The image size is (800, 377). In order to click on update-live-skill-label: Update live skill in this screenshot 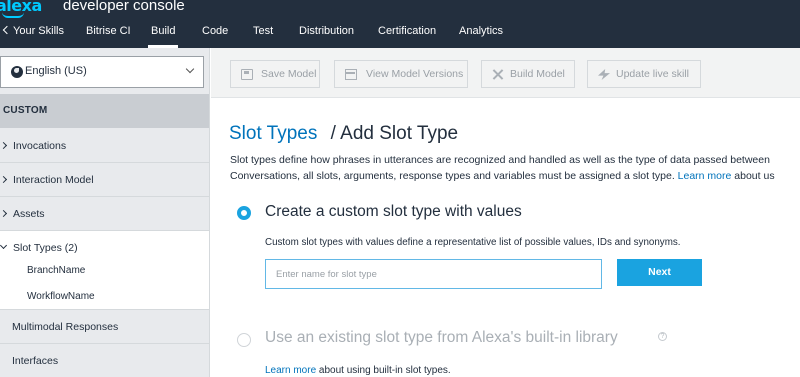, I will do `click(652, 74)`.